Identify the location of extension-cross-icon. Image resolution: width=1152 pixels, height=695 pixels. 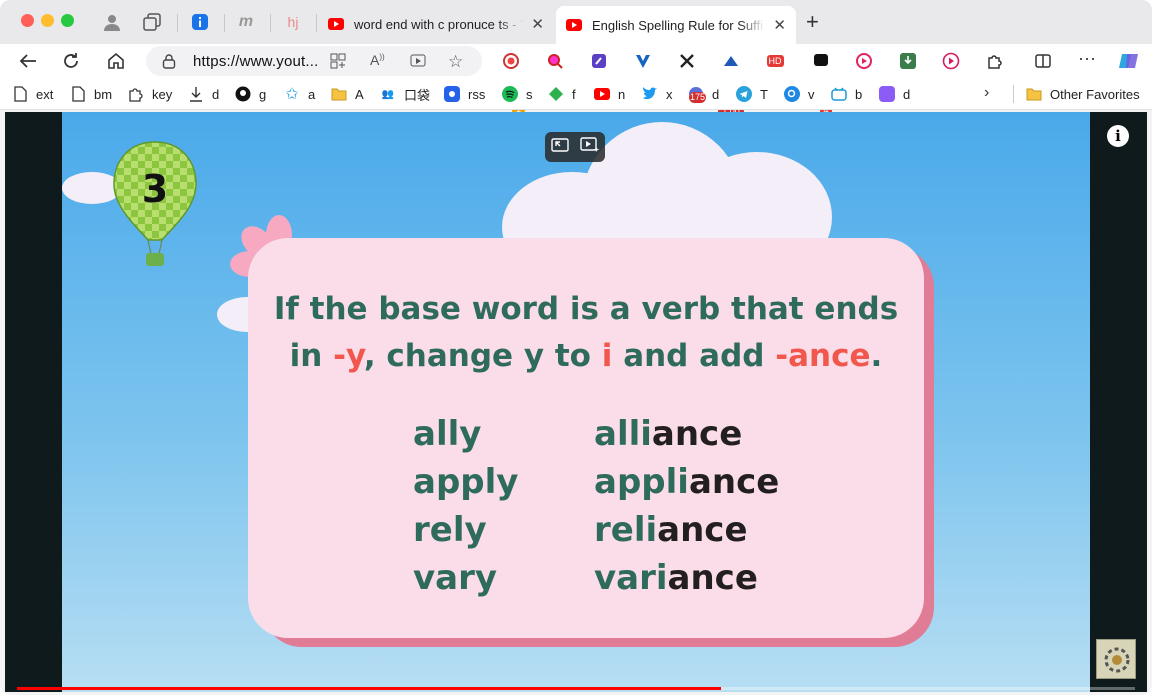
(687, 61).